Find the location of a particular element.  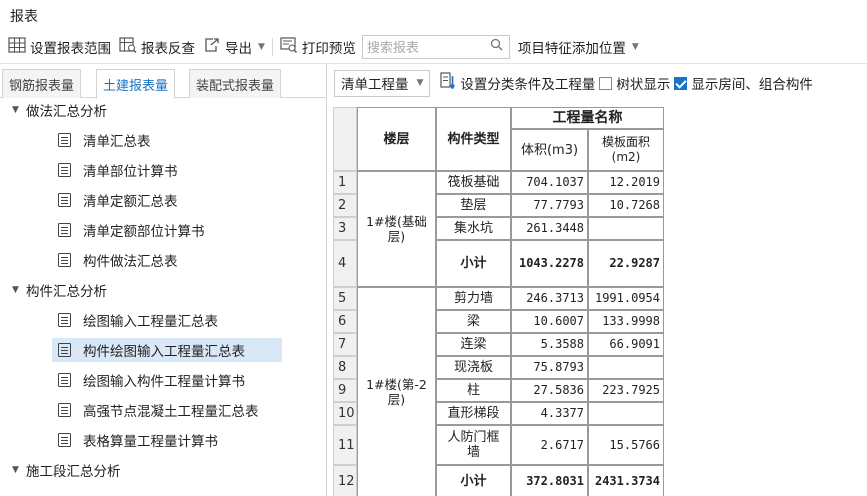

volume-cell: 27.5836 is located at coordinates (549, 390).